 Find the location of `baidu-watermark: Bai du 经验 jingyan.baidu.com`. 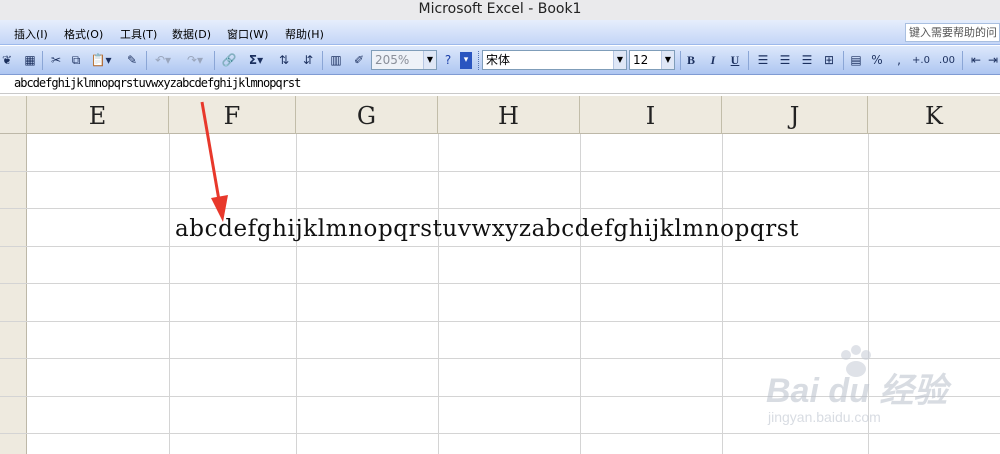

baidu-watermark: Bai du 经验 jingyan.baidu.com is located at coordinates (863, 390).